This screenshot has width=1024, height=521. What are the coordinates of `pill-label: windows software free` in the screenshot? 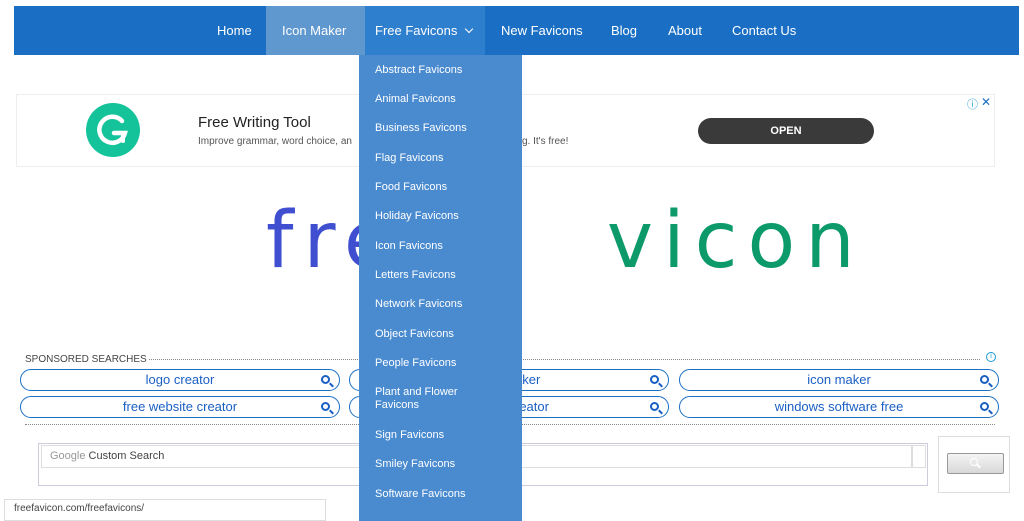 It's located at (839, 406).